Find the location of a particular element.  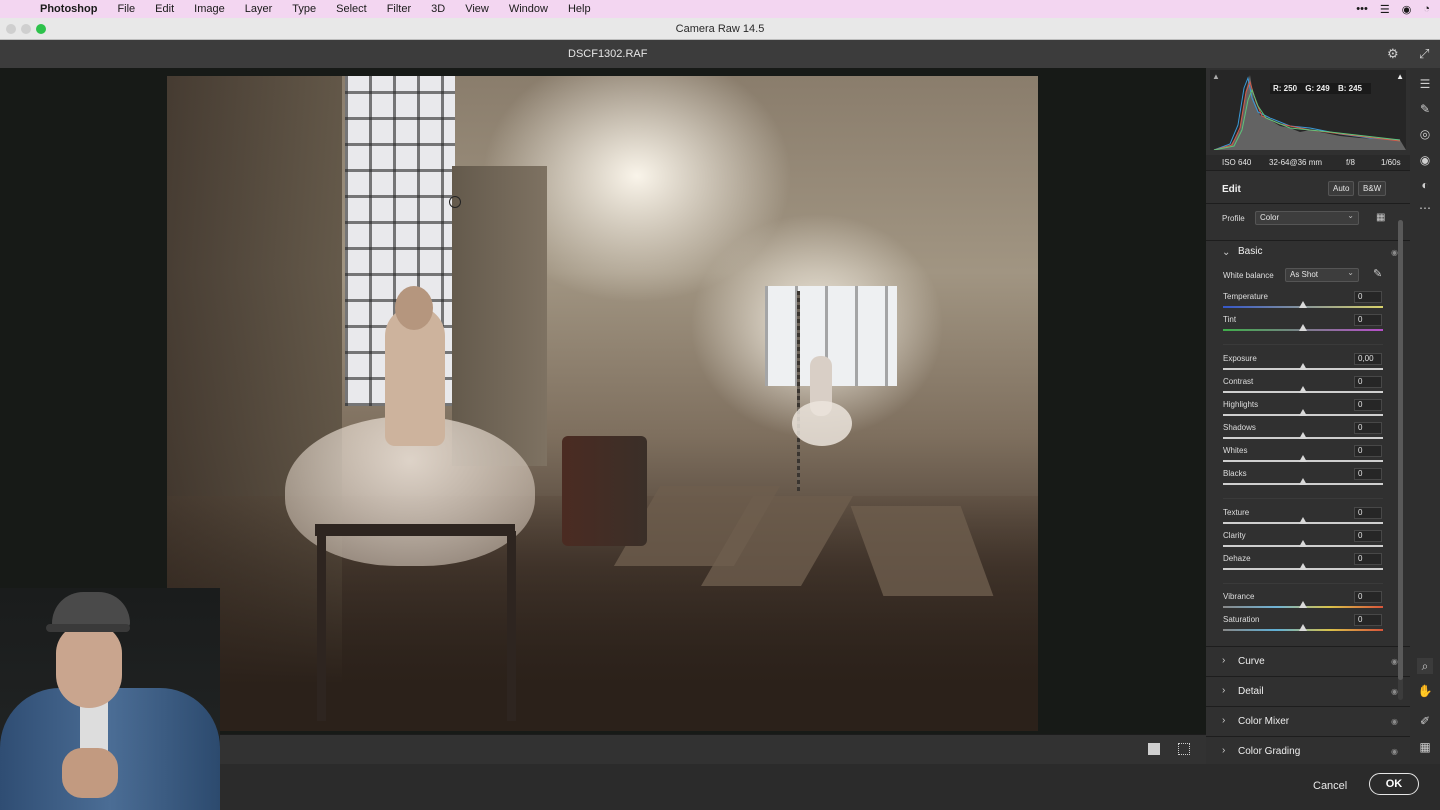

slider-shadows: Shadows 0 is located at coordinates (1303, 434).